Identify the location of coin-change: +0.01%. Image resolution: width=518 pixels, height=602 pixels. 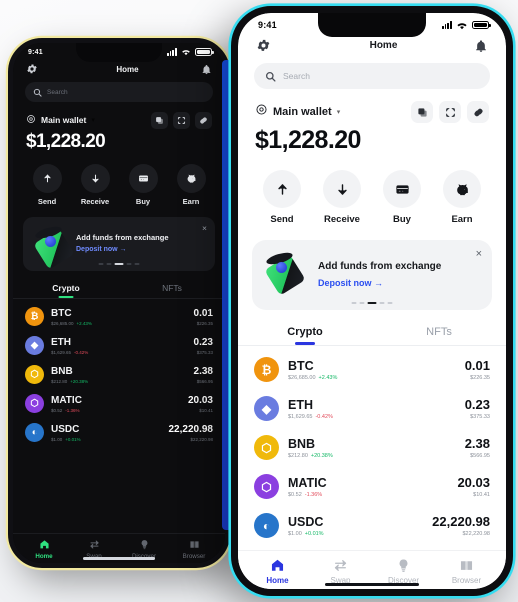
(314, 533).